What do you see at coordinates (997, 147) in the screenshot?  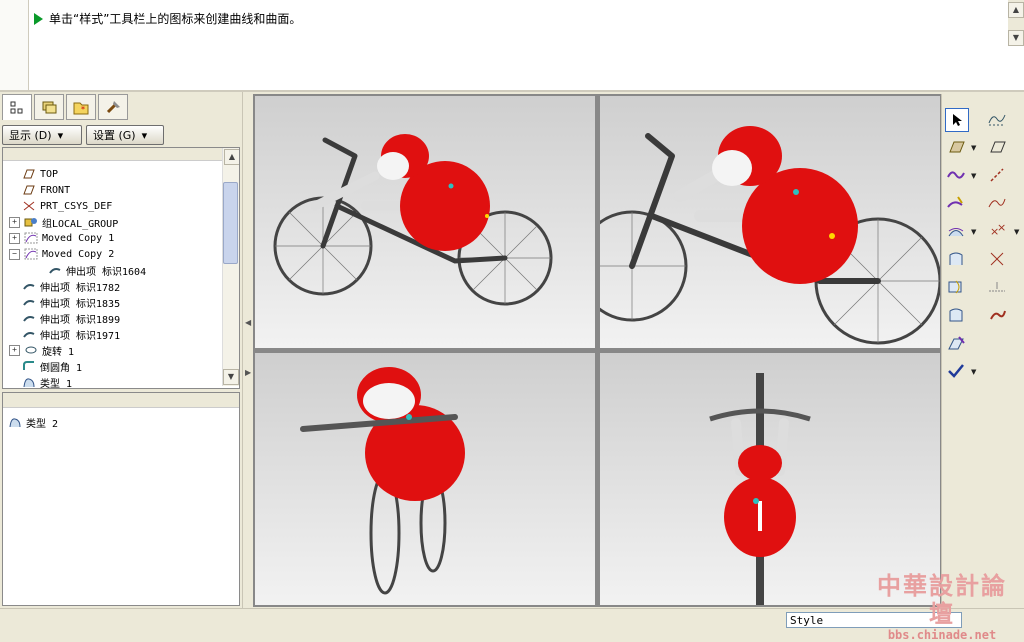 I see `internal-plane-icon` at bounding box center [997, 147].